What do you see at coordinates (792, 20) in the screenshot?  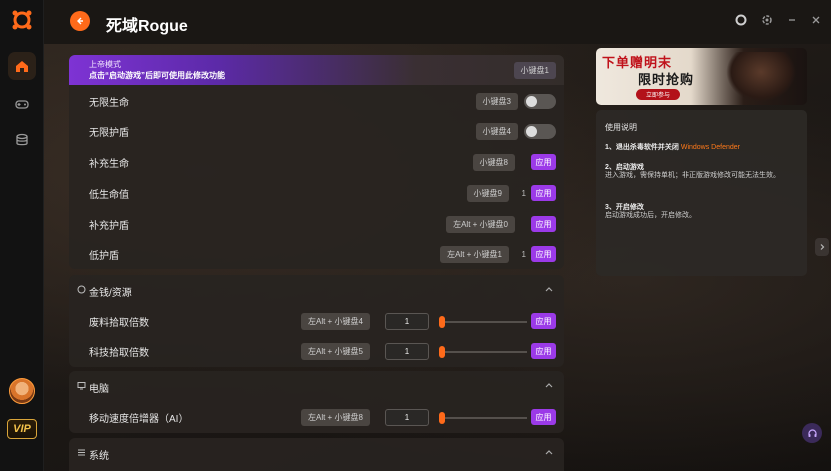 I see `minimize-icon` at bounding box center [792, 20].